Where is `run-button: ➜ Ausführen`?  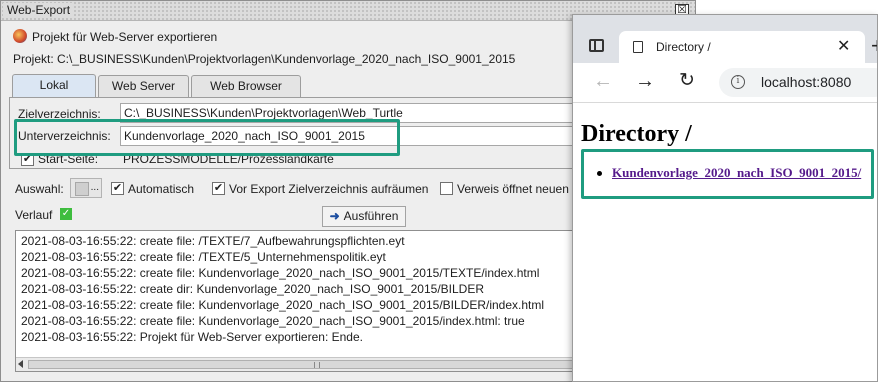
run-button: ➜ Ausführen is located at coordinates (364, 216).